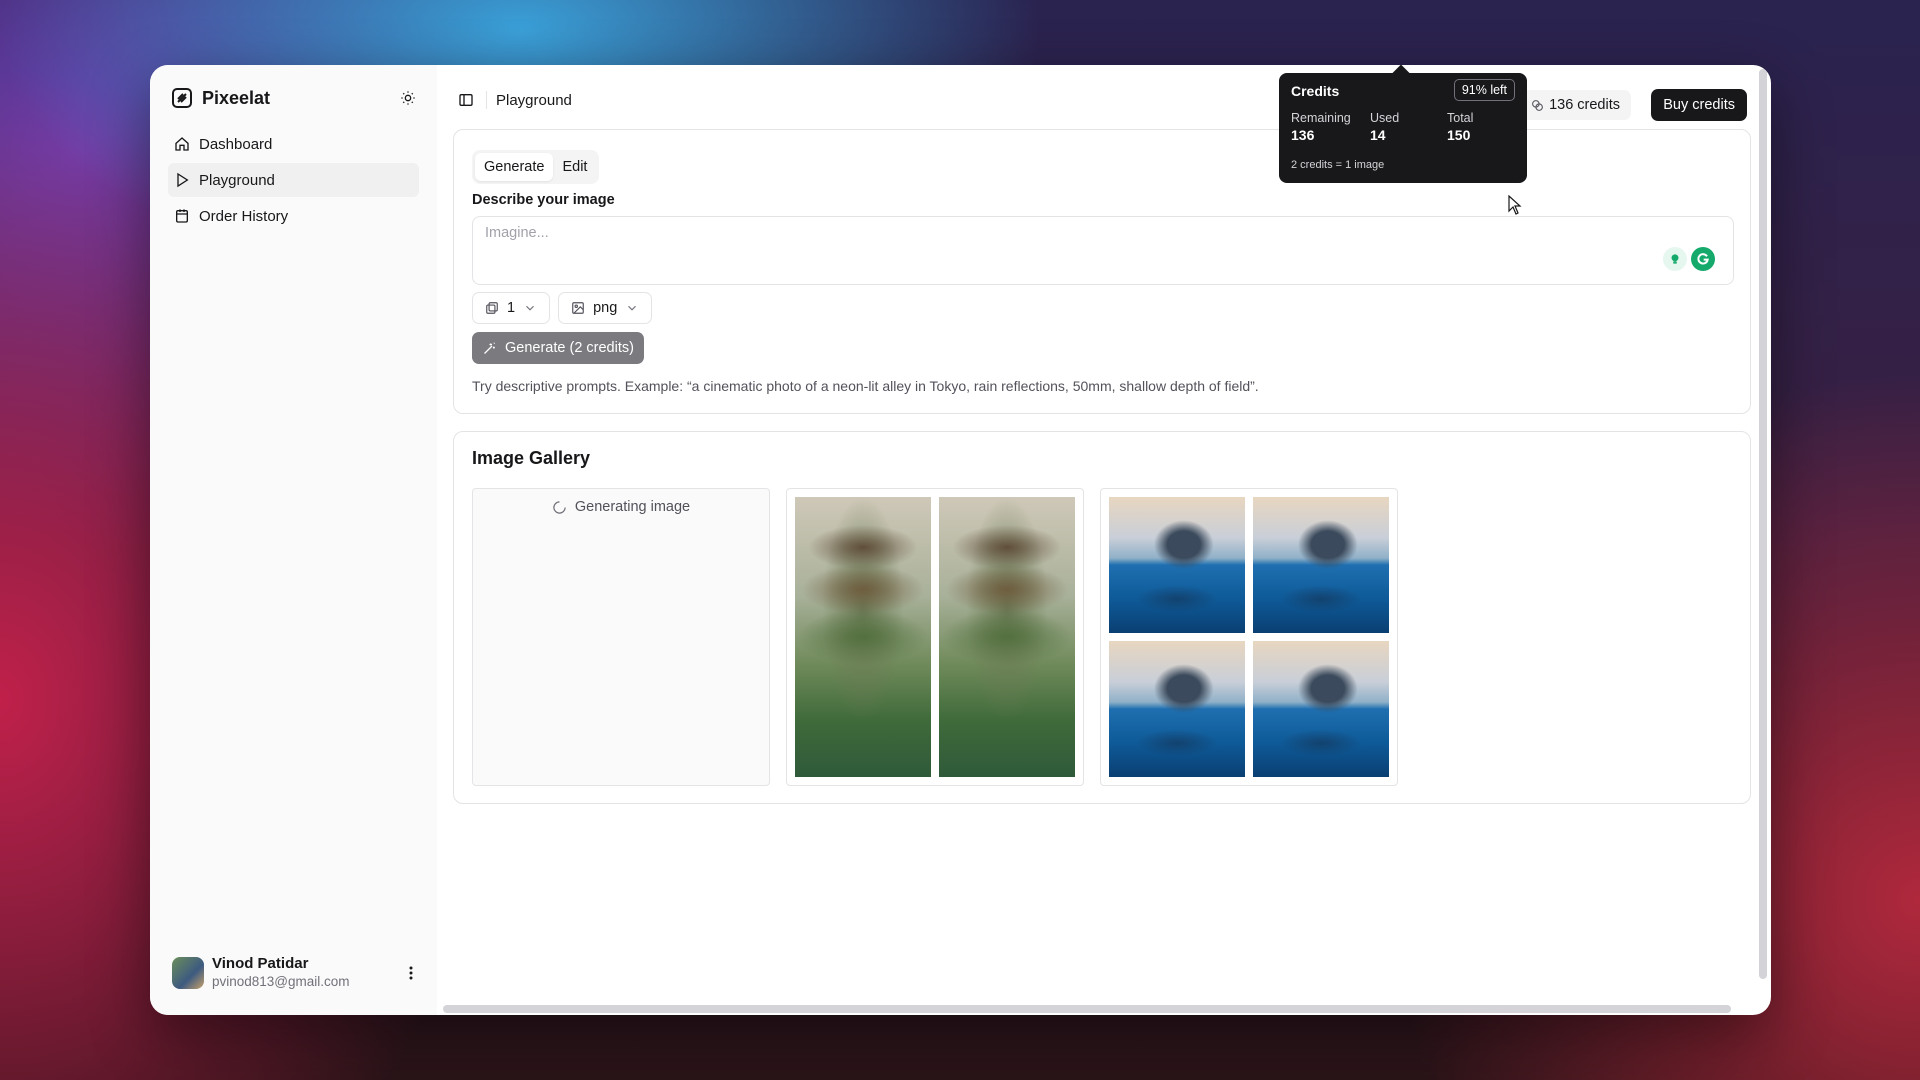  I want to click on credits-label: 136 credits, so click(1584, 105).